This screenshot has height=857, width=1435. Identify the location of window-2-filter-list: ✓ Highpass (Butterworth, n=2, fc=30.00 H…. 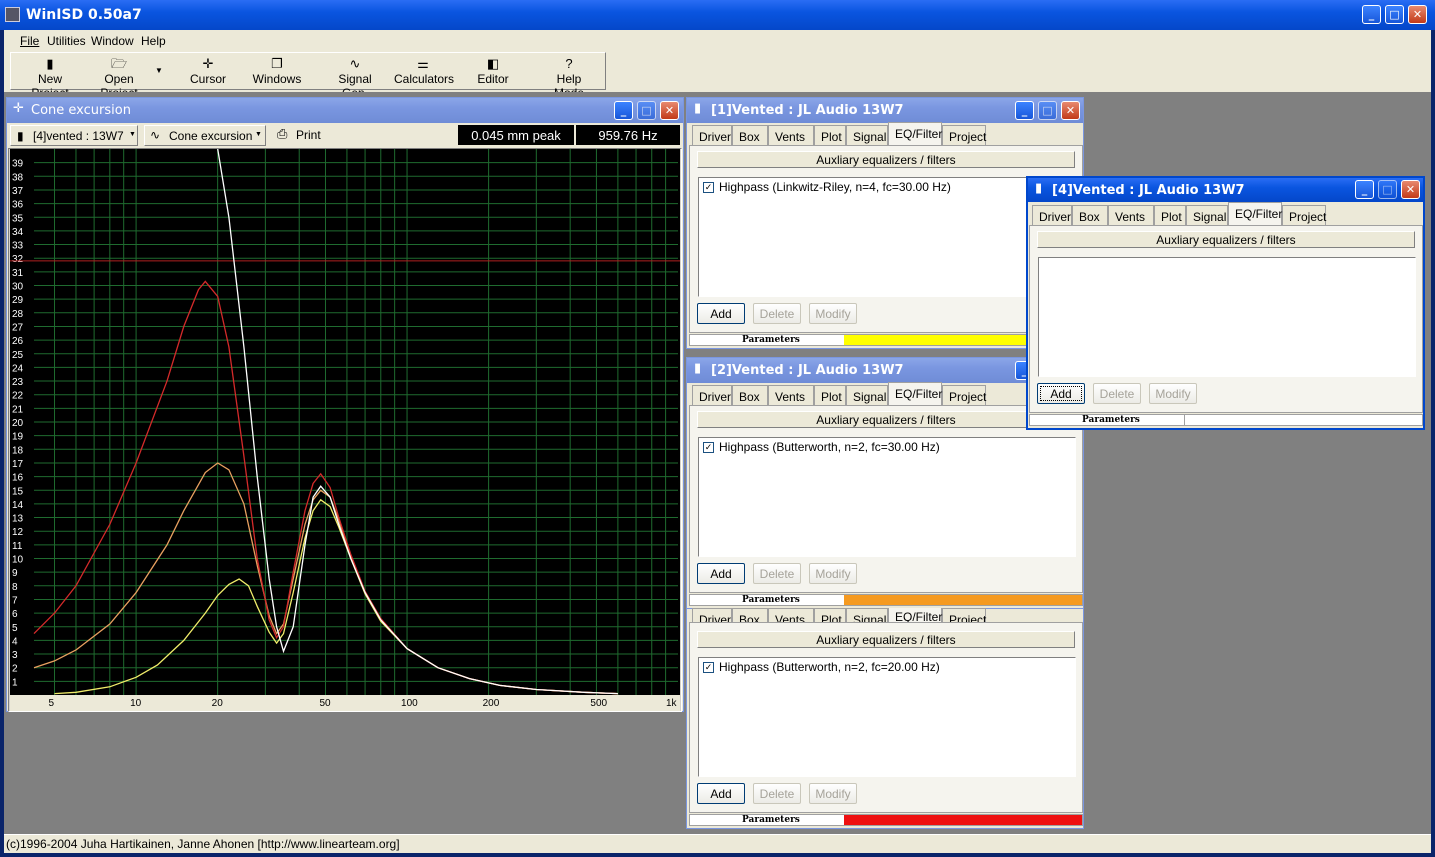
(887, 497).